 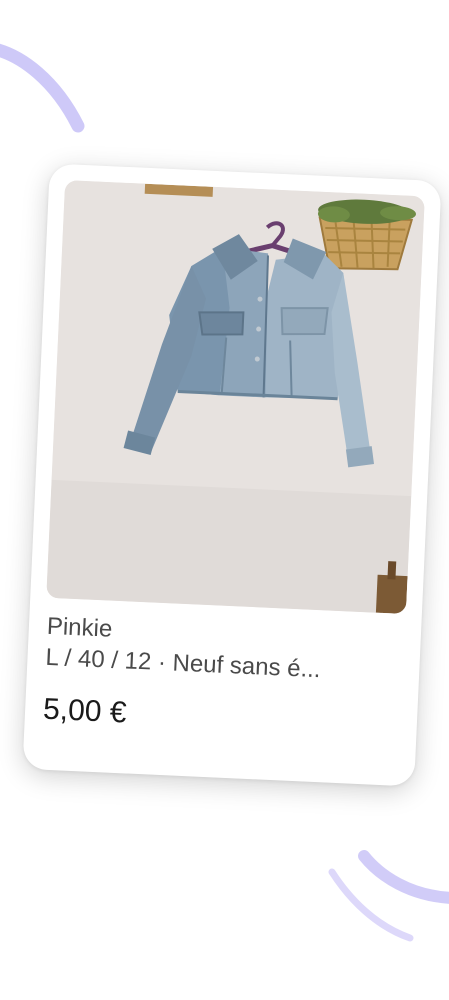 What do you see at coordinates (388, 896) in the screenshot?
I see `decorative-swoosh-bottom-right` at bounding box center [388, 896].